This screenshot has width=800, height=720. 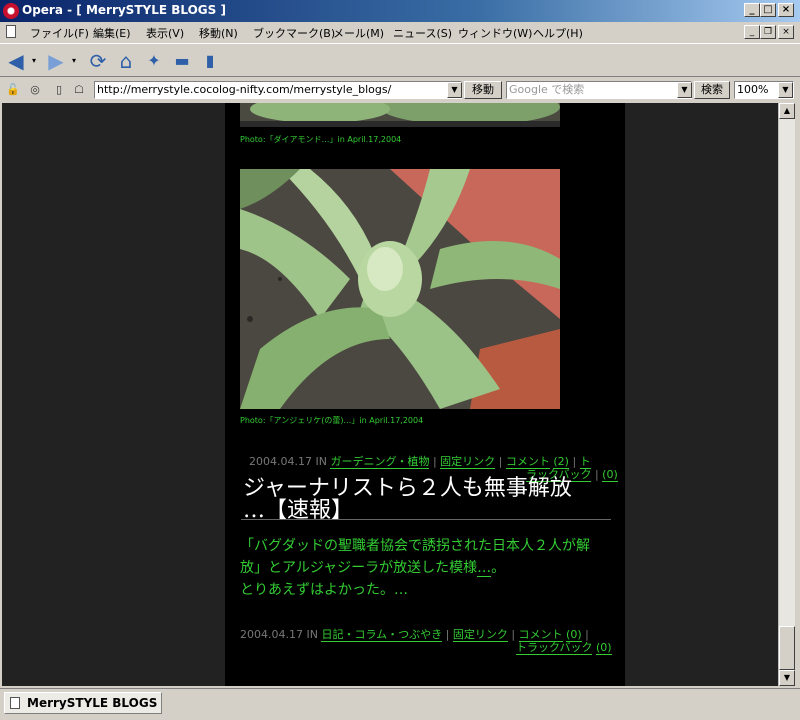 What do you see at coordinates (480, 635) in the screenshot?
I see `post2-permalink: 固定リンク` at bounding box center [480, 635].